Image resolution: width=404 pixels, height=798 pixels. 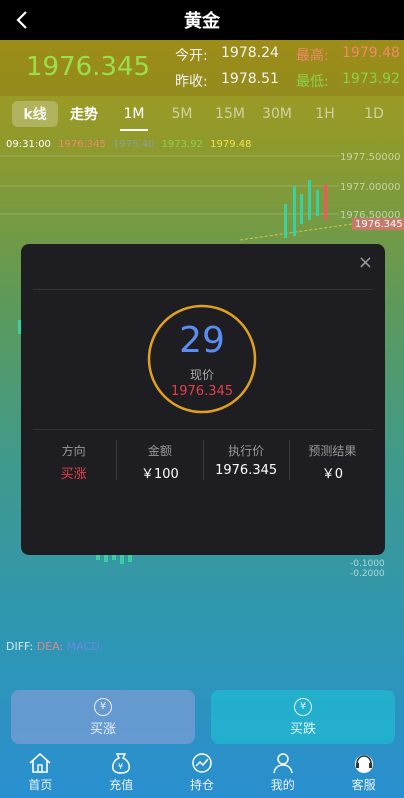 I want to click on detail-strike-price: 执行价 1976.345, so click(x=247, y=460).